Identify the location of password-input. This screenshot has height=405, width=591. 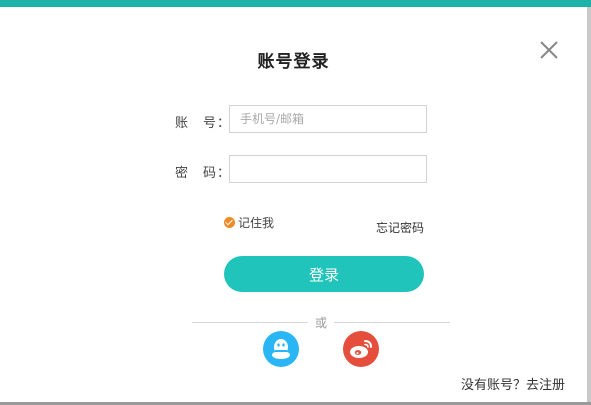
(328, 169).